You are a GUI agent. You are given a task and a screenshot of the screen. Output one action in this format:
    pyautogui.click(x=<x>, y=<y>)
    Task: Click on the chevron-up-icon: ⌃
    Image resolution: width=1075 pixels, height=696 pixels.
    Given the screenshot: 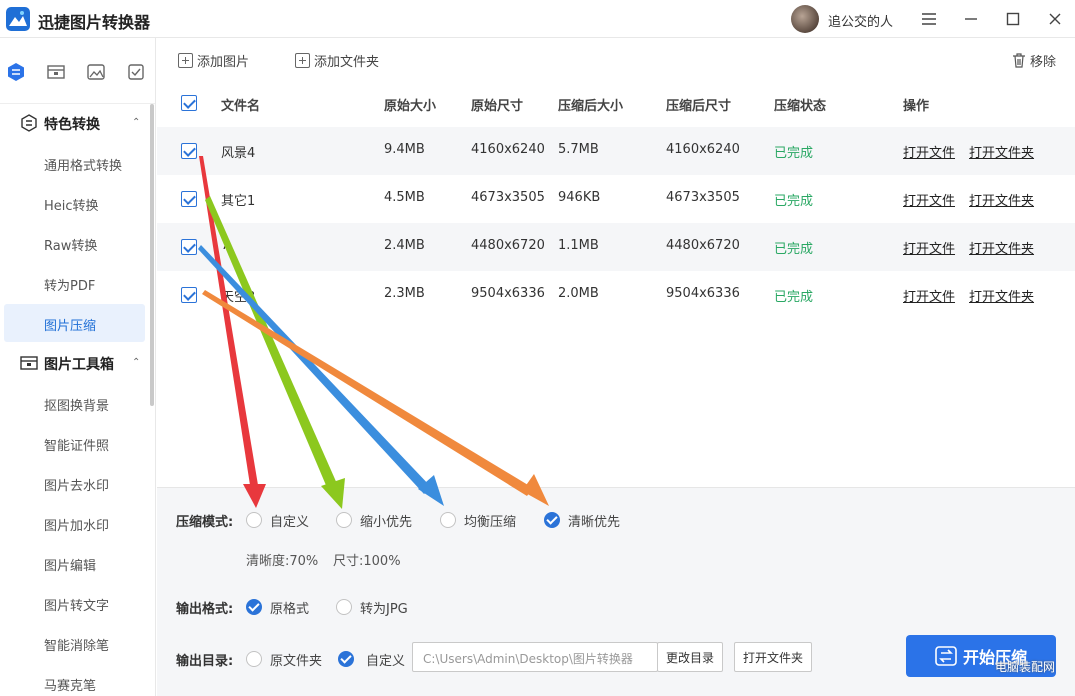 What is the action you would take?
    pyautogui.click(x=136, y=362)
    